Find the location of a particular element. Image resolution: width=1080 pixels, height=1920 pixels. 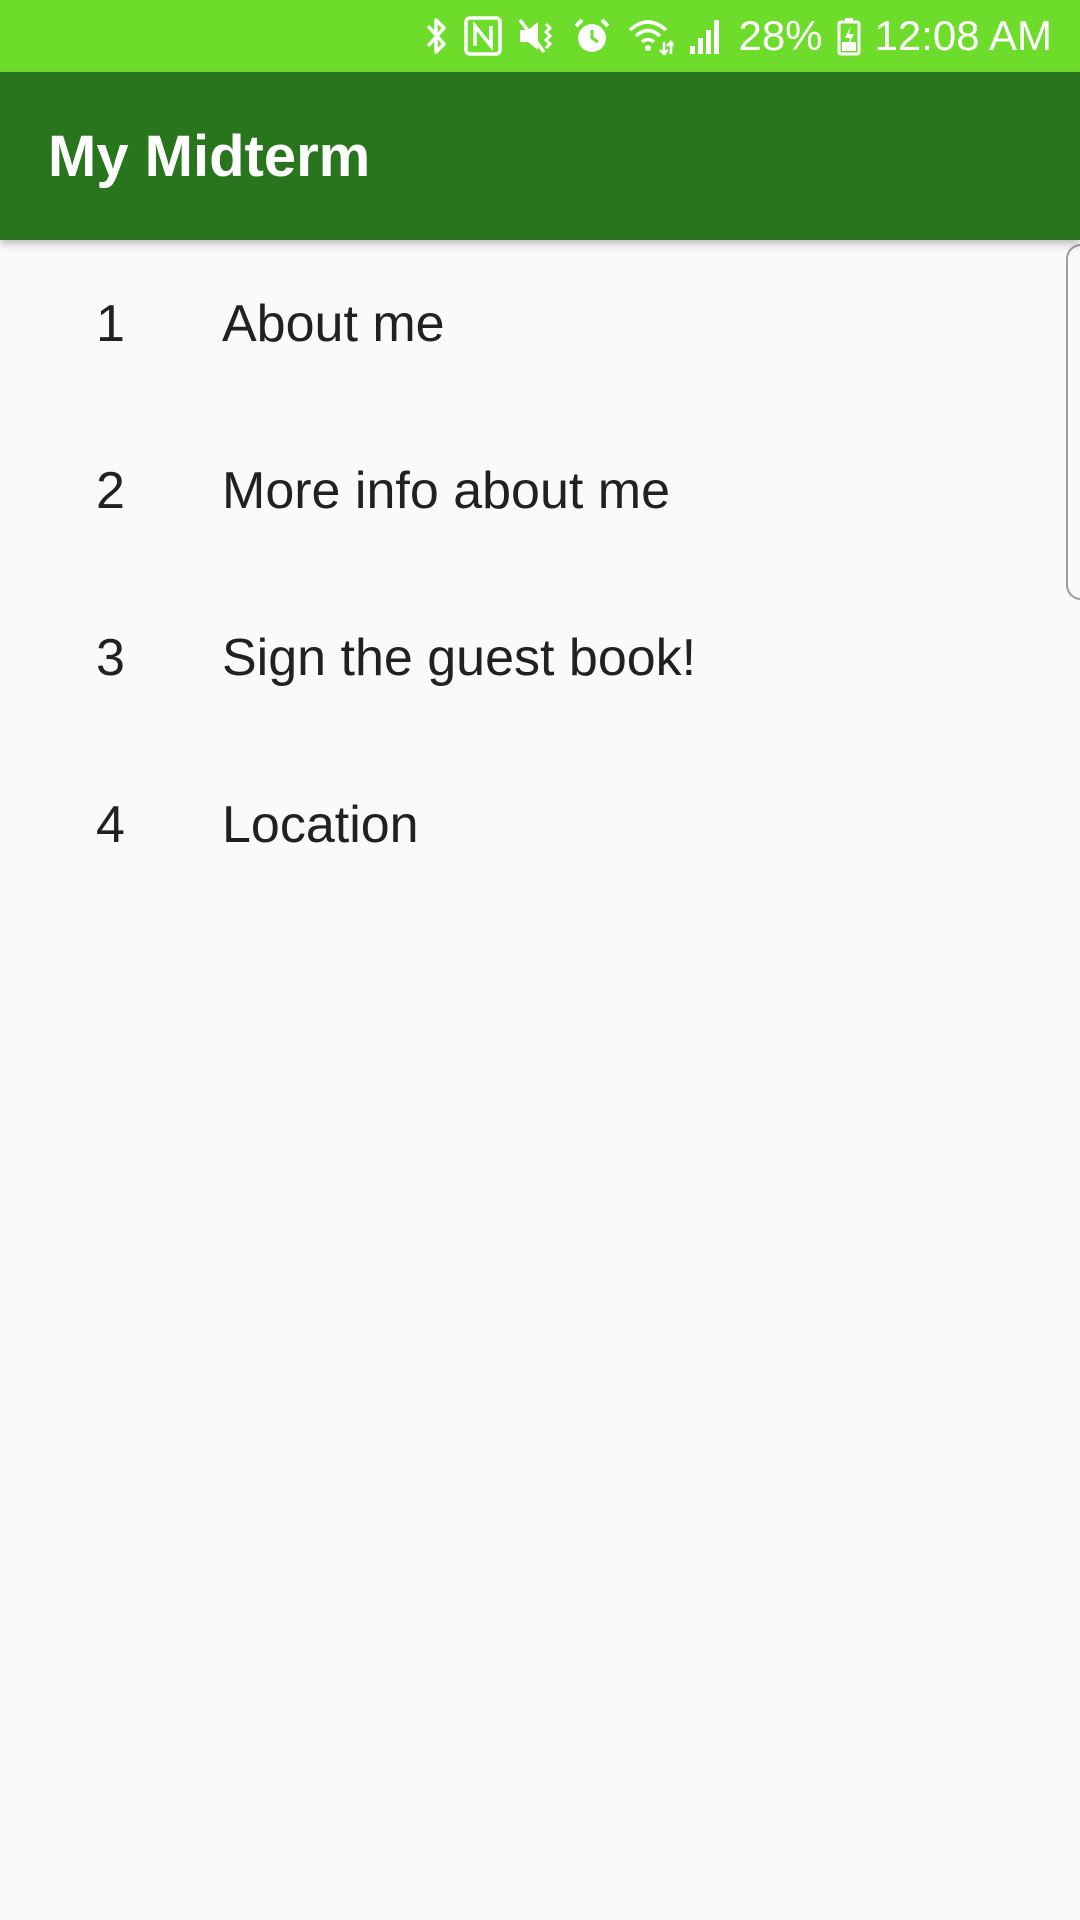

list-item-about-me: 1 About me is located at coordinates (540, 323).